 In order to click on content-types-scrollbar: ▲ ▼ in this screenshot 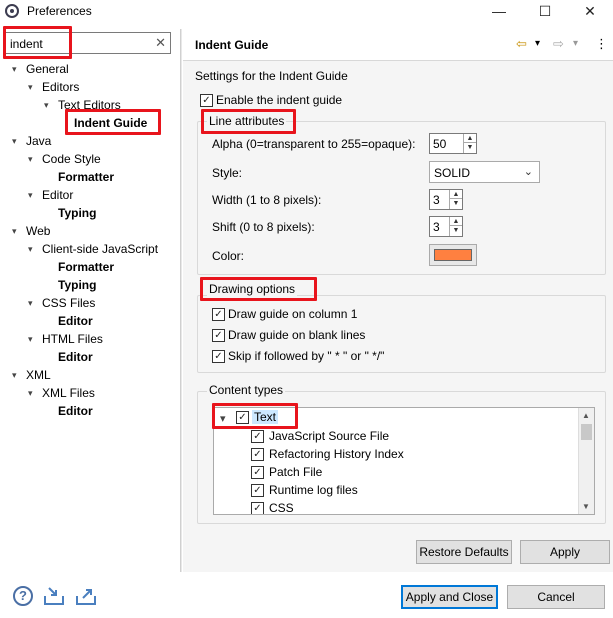, I will do `click(586, 461)`.